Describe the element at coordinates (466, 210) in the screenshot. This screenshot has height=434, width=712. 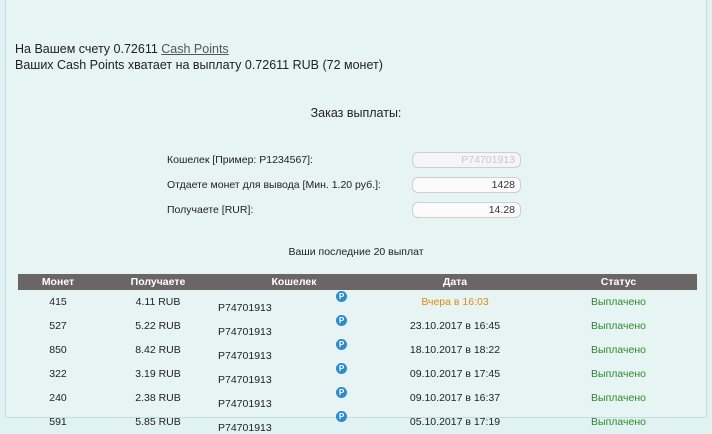
I see `receive-input` at that location.